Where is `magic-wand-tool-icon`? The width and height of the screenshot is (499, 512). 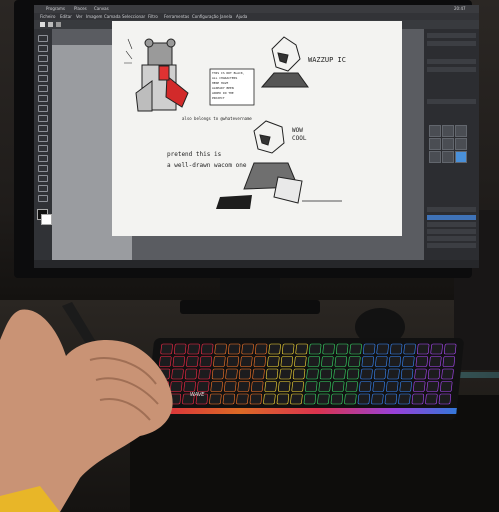 magic-wand-tool-icon is located at coordinates (43, 178).